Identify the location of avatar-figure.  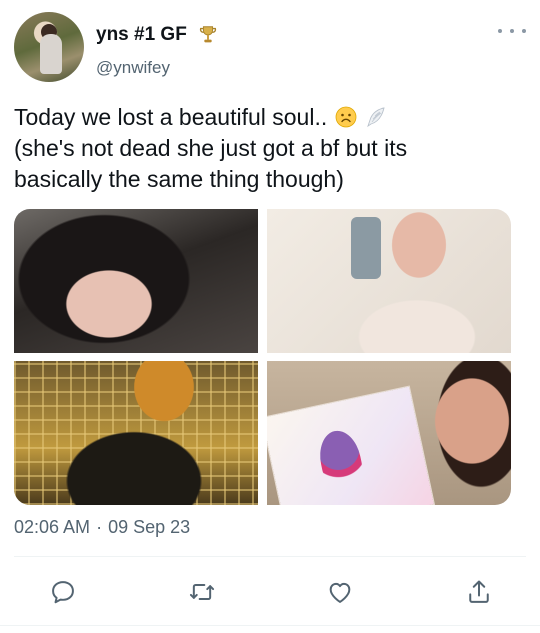
(51, 54).